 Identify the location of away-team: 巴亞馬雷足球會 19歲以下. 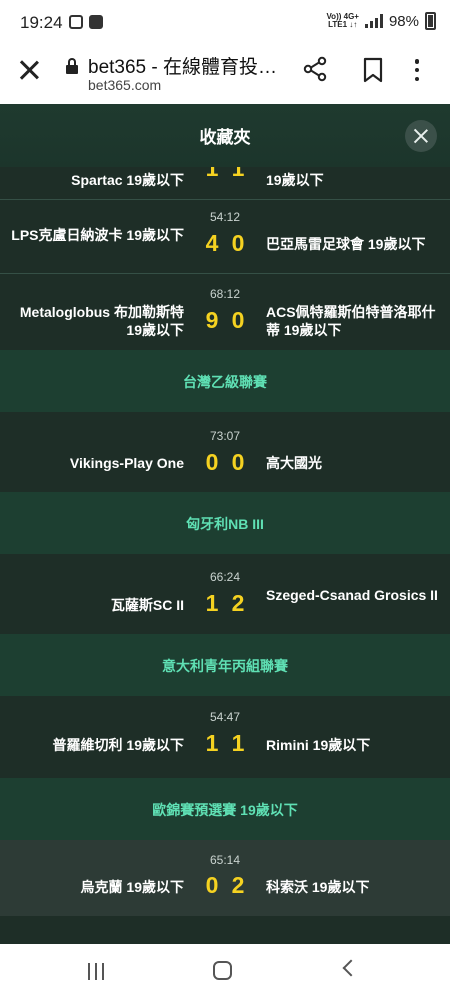
(346, 244).